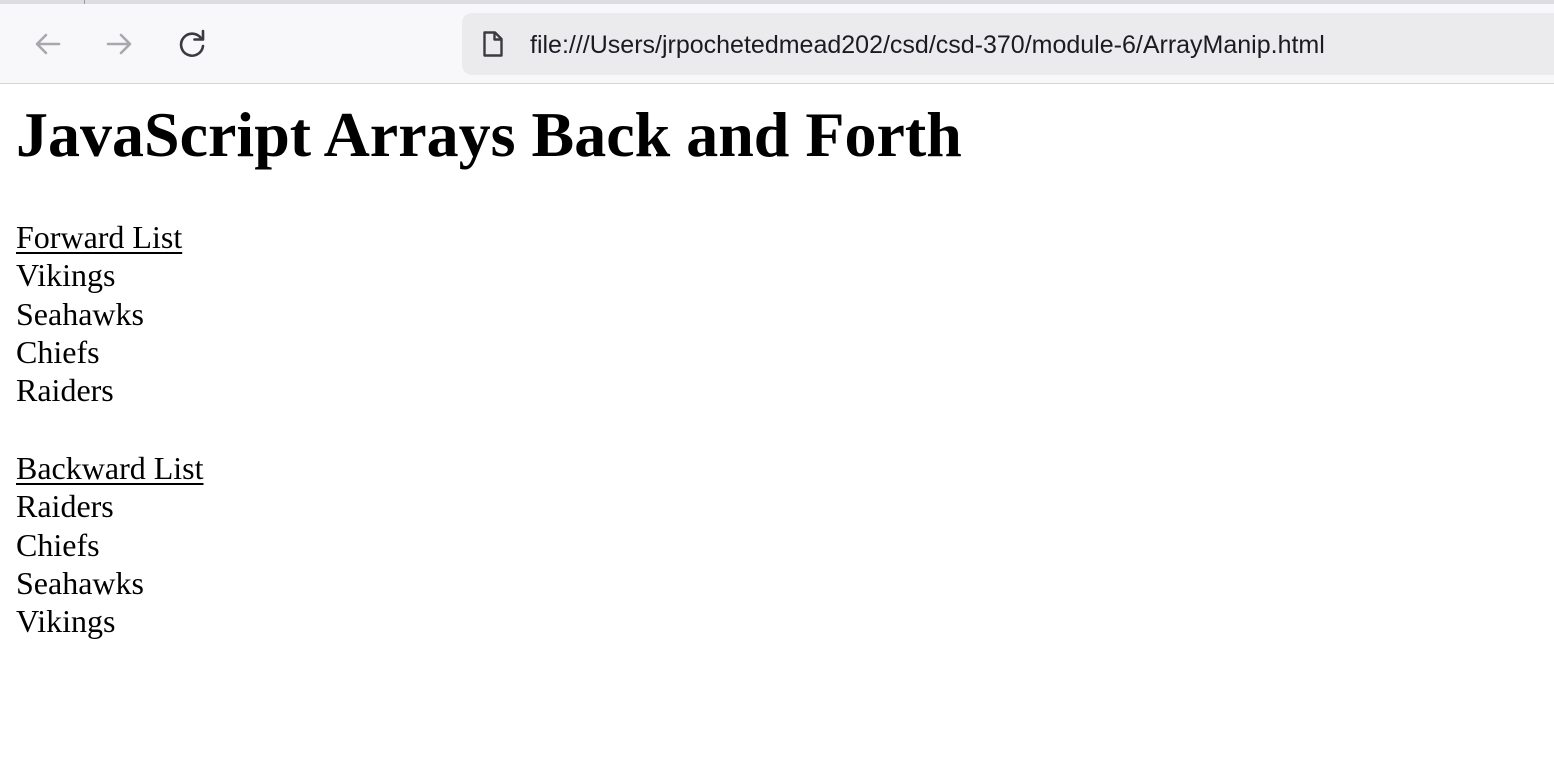 The height and width of the screenshot is (778, 1554). I want to click on backward-list-heading: Backward List, so click(110, 468).